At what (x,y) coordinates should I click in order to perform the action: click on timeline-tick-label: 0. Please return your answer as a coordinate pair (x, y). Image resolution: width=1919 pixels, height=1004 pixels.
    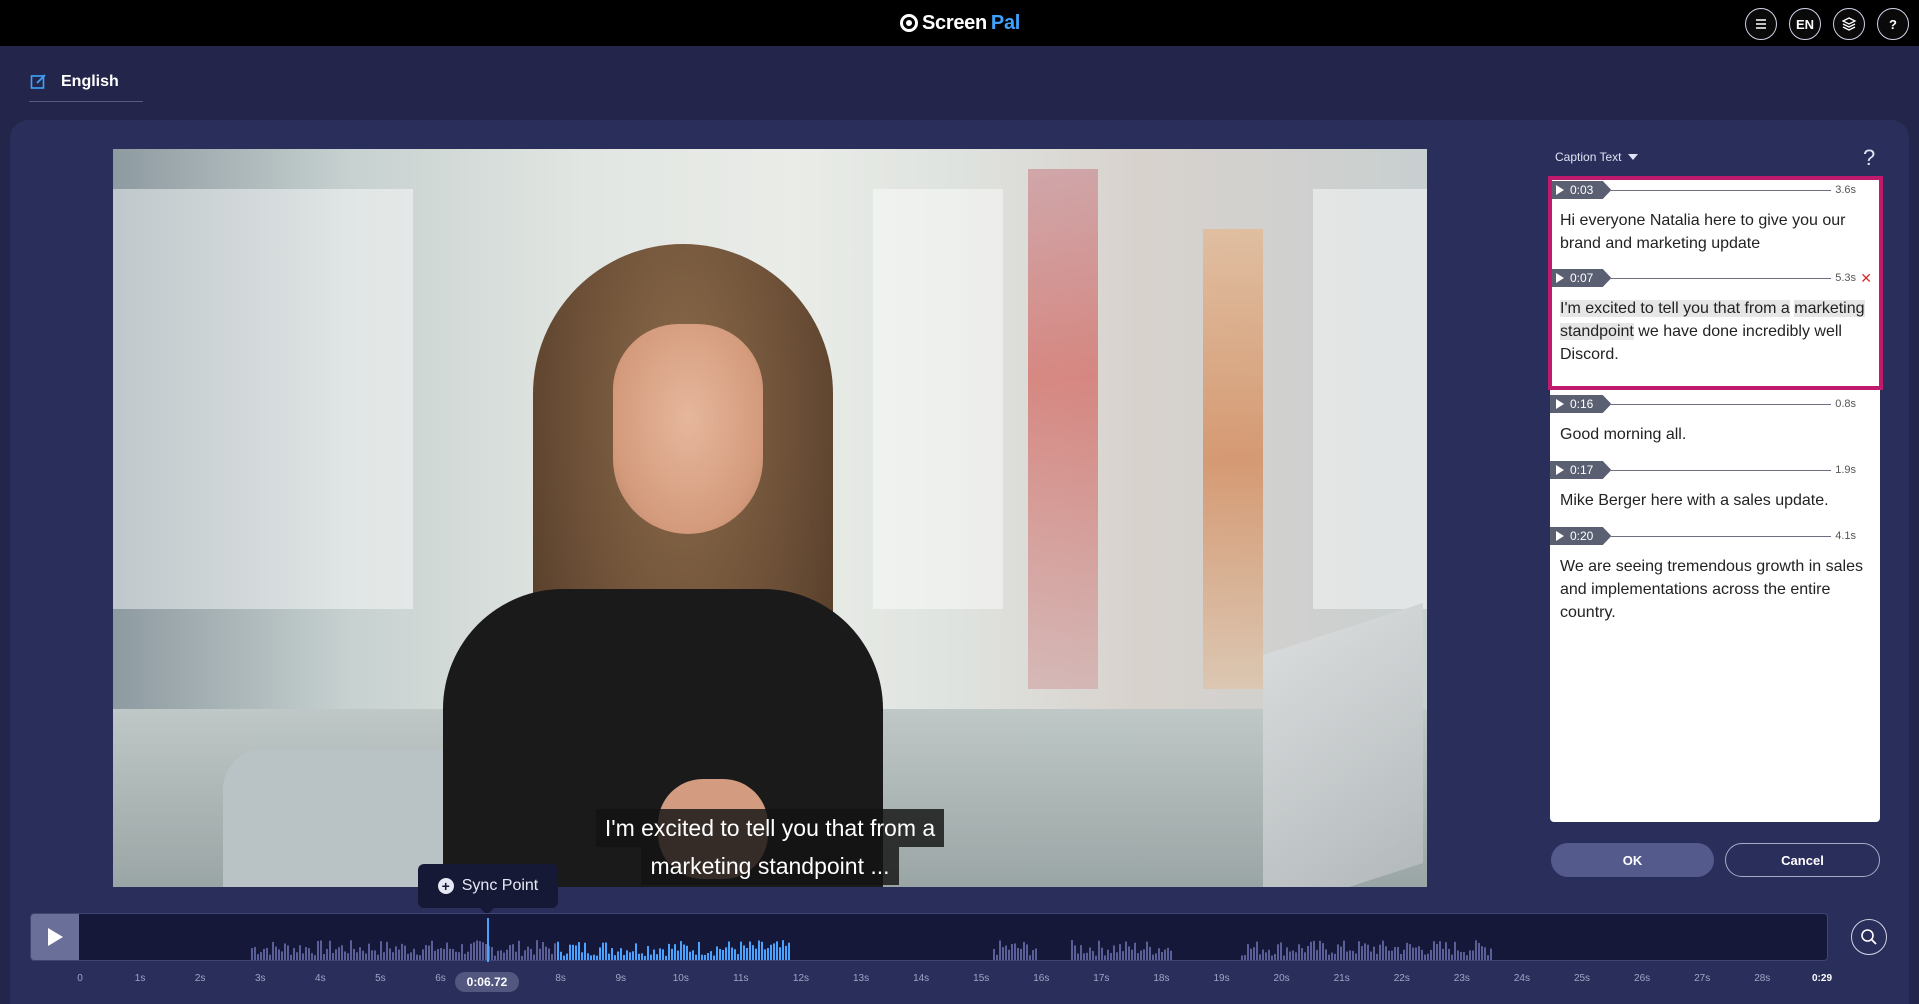
    Looking at the image, I should click on (80, 978).